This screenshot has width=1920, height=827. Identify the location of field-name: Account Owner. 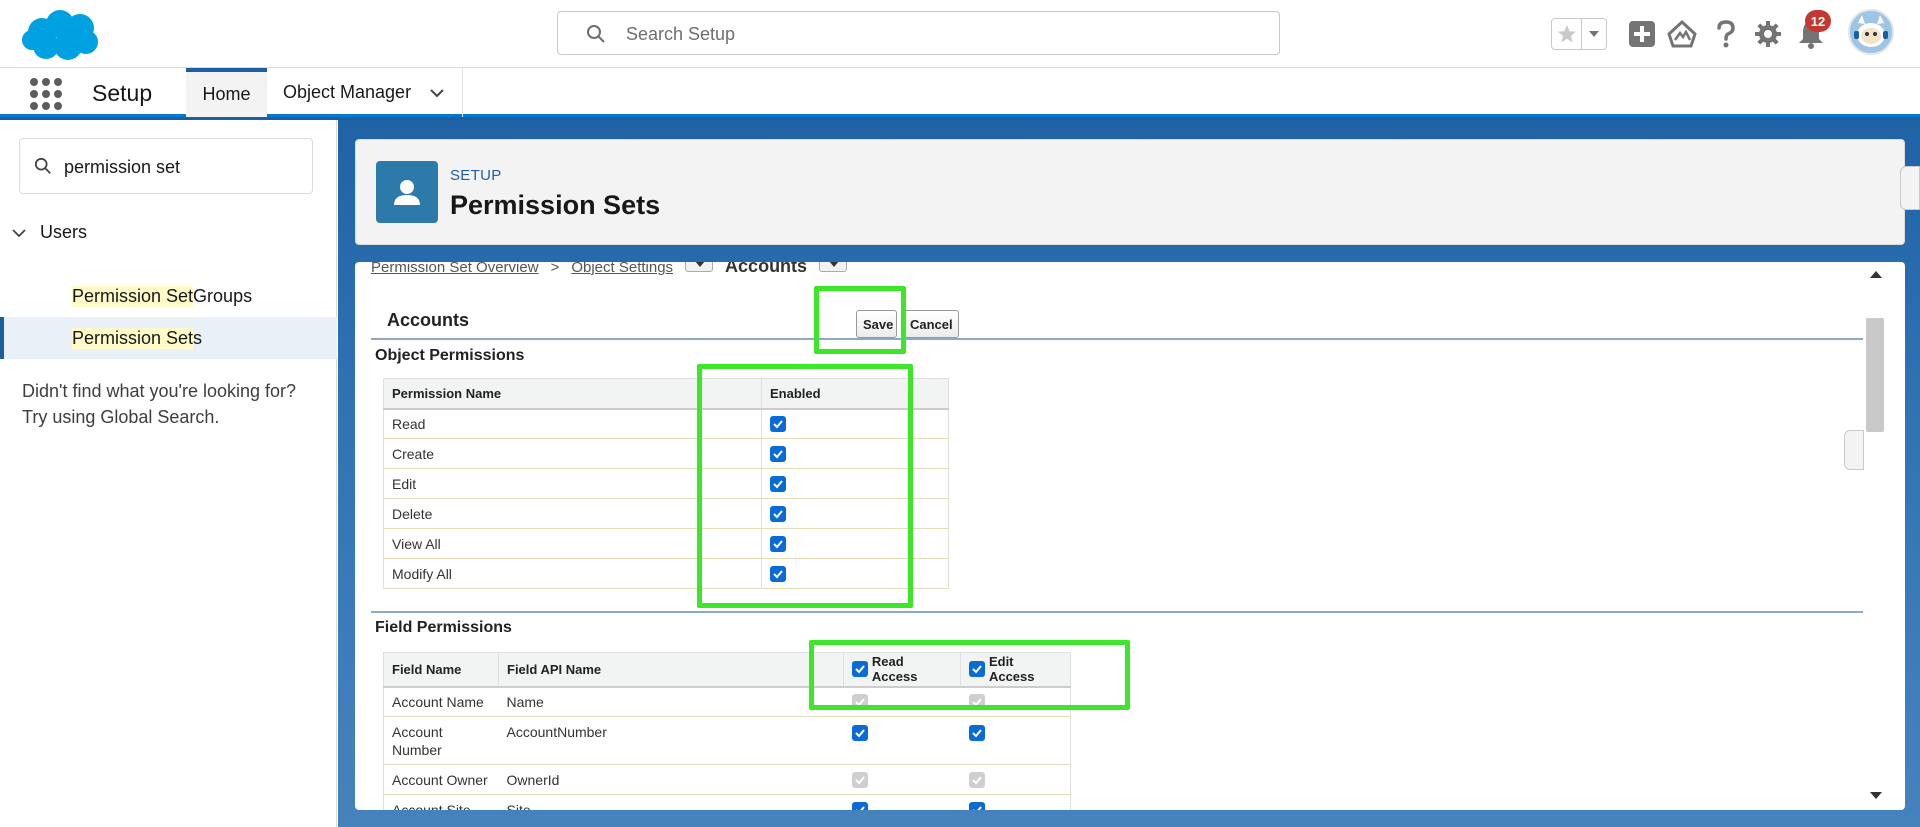
(441, 779).